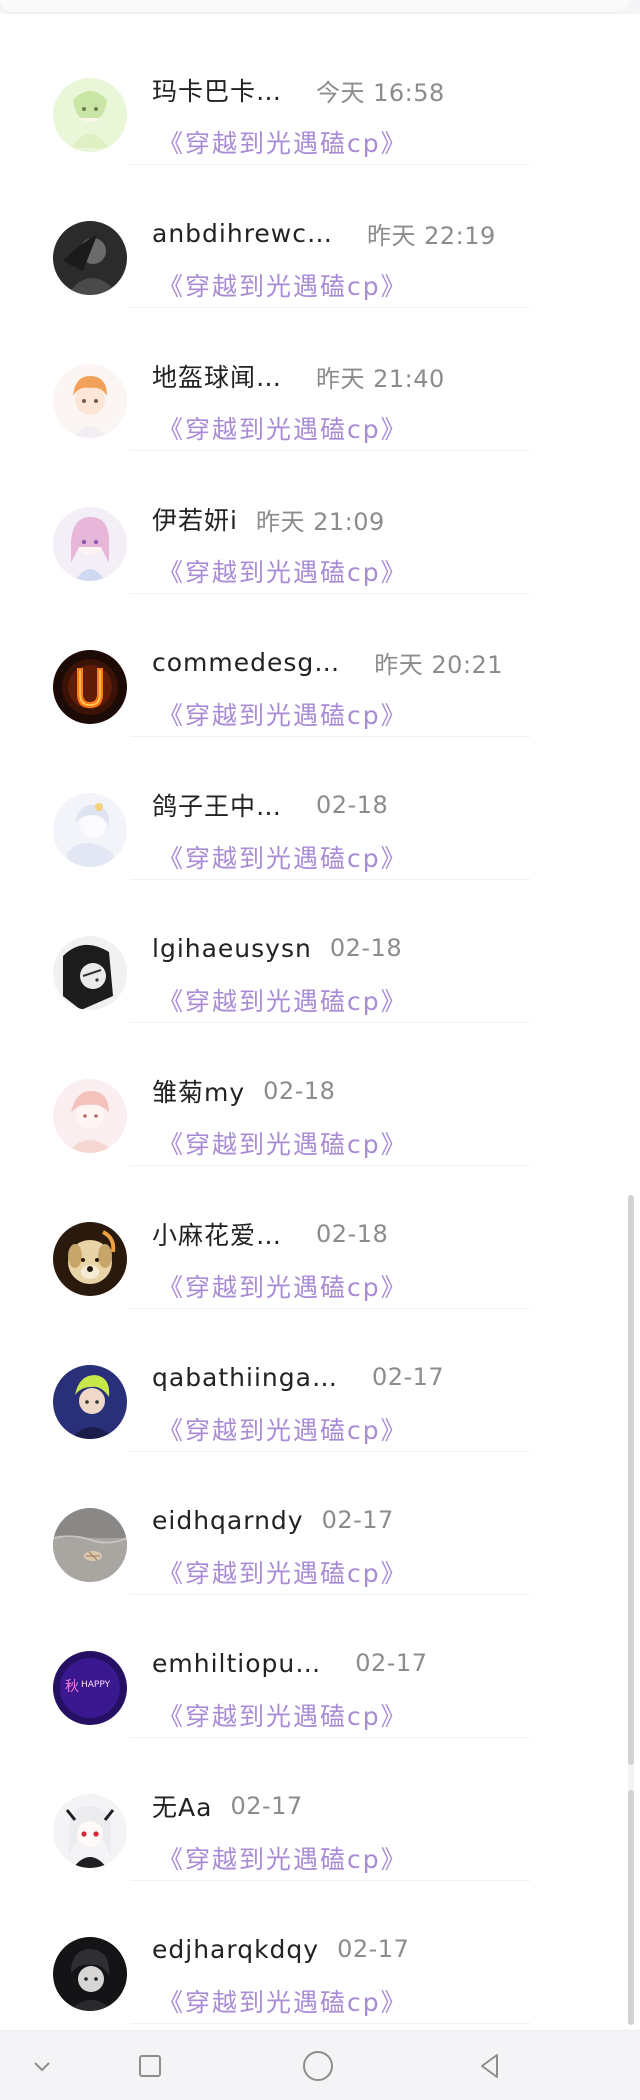 The height and width of the screenshot is (2100, 640). What do you see at coordinates (298, 376) in the screenshot?
I see `name-time-line: 地盔球闻… 昨天 21:40` at bounding box center [298, 376].